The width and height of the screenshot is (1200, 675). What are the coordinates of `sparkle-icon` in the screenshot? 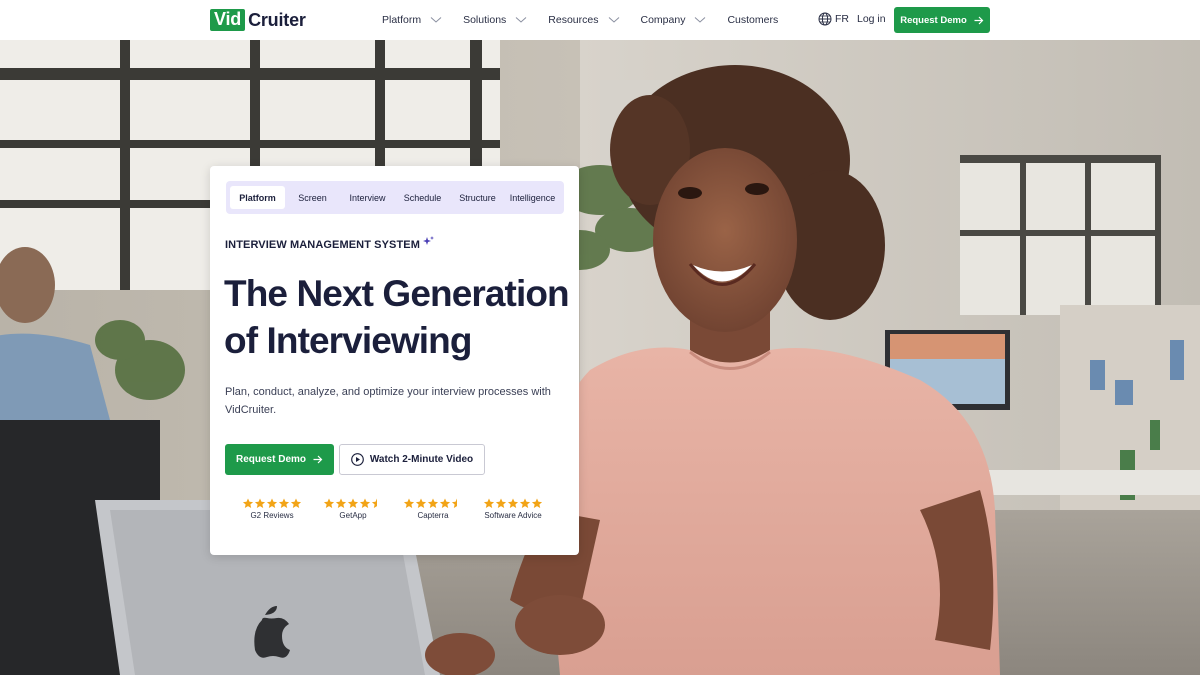 It's located at (429, 240).